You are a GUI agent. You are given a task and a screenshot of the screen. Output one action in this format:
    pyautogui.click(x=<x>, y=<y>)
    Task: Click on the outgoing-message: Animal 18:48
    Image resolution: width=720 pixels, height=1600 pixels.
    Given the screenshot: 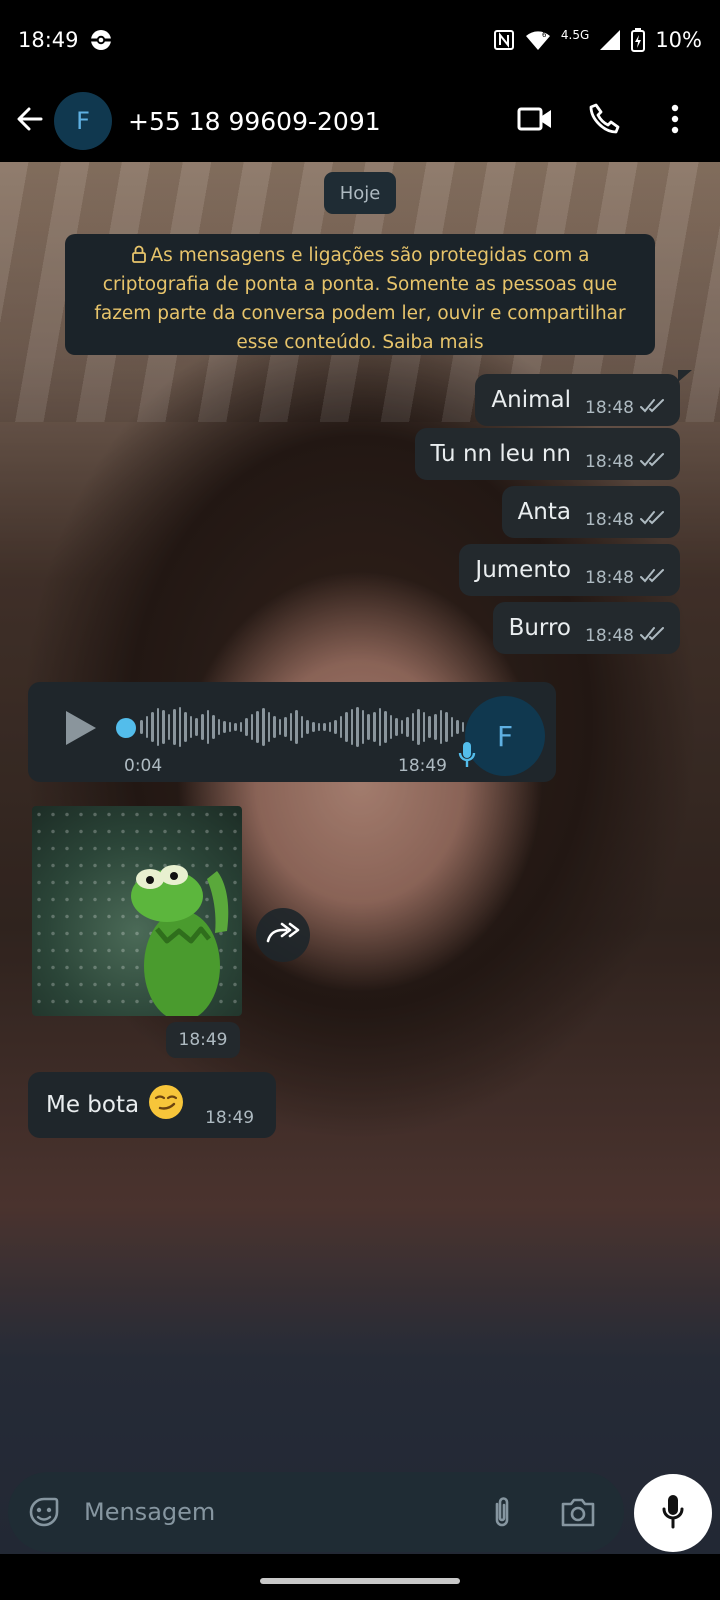 What is the action you would take?
    pyautogui.click(x=577, y=400)
    